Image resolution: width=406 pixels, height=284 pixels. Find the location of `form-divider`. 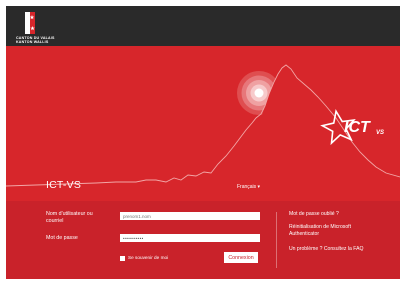

form-divider is located at coordinates (276, 240).